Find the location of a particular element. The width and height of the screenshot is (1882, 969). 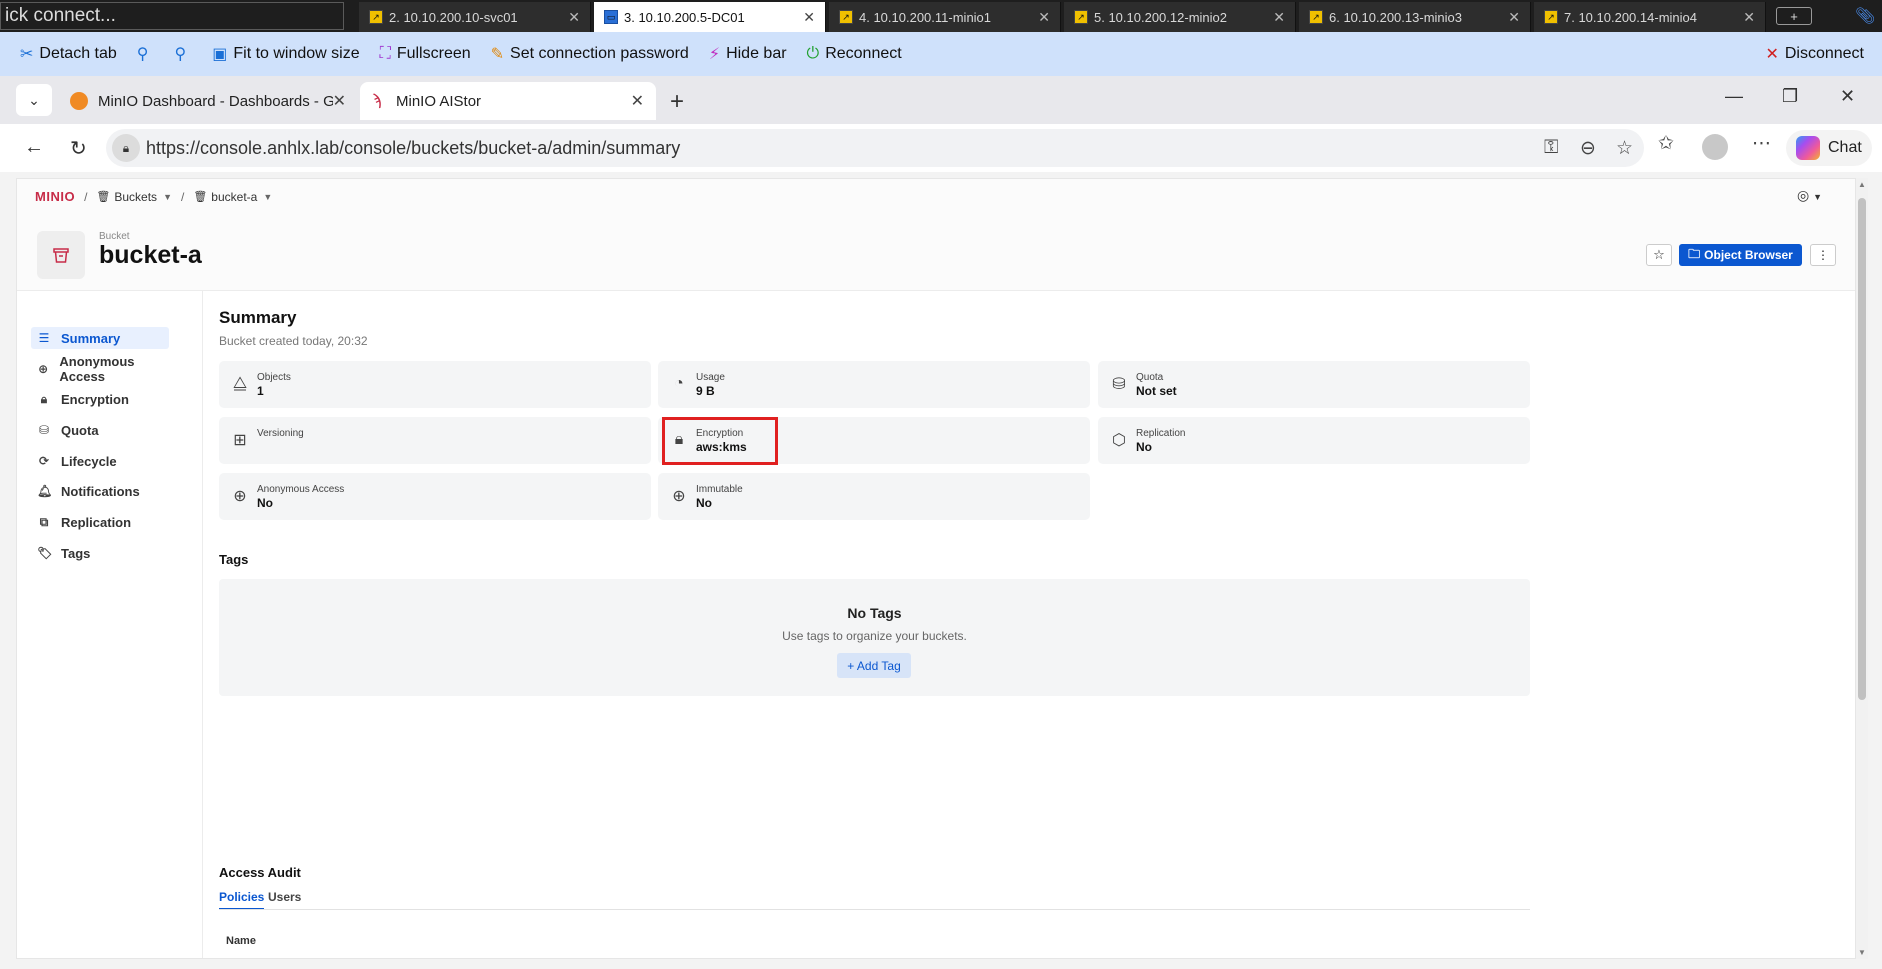

user-icon: ◎ is located at coordinates (1803, 195).